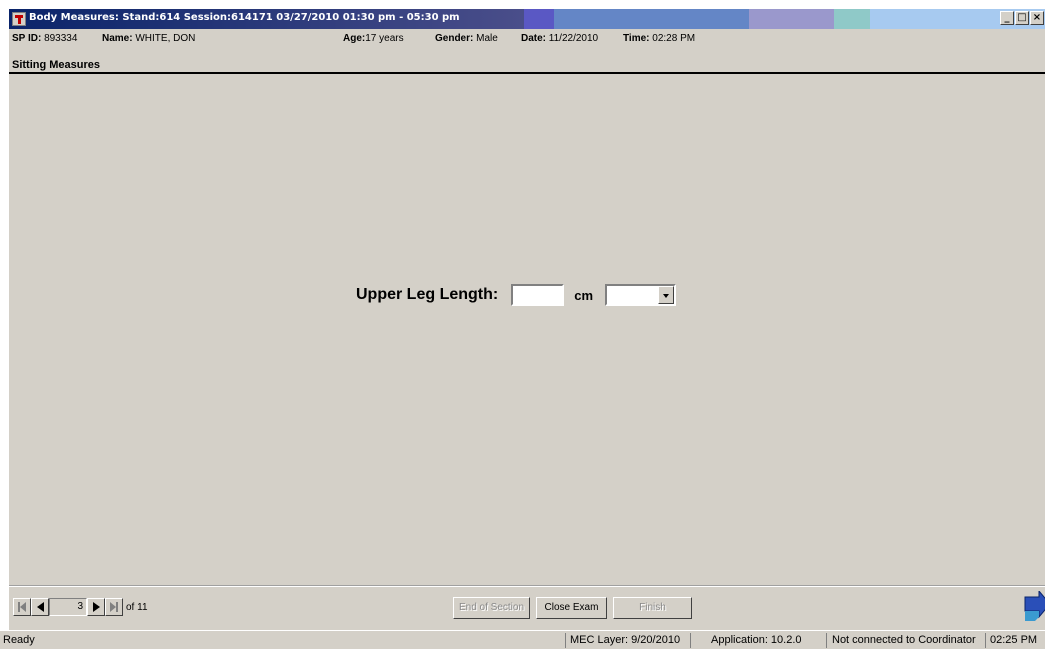  Describe the element at coordinates (117, 607) in the screenshot. I see `last-page-icon-bar` at that location.